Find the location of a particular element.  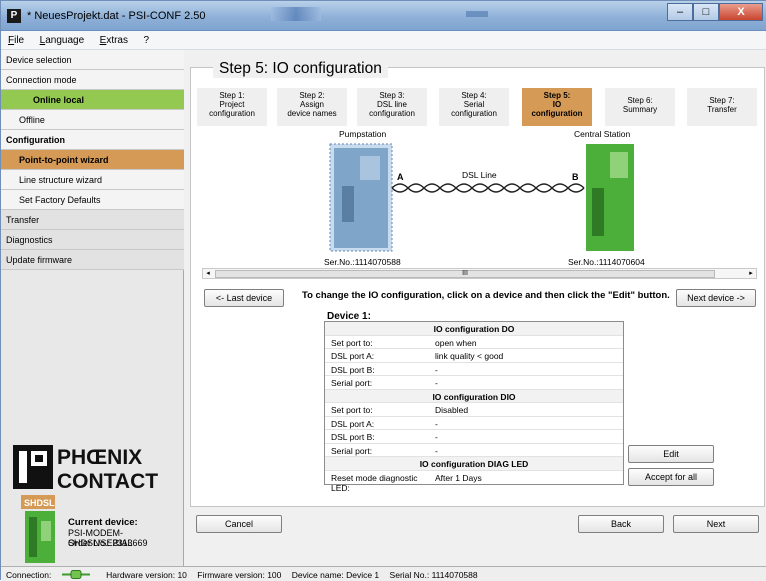

menu-help: ? is located at coordinates (146, 38).